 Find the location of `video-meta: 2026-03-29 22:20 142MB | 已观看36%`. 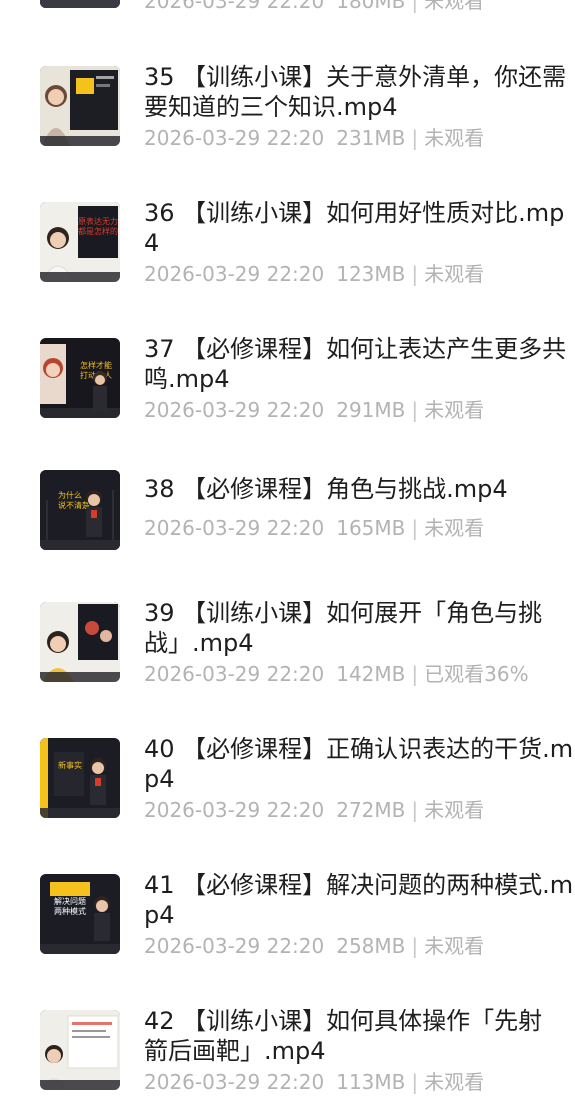

video-meta: 2026-03-29 22:20 142MB | 已观看36% is located at coordinates (336, 674).